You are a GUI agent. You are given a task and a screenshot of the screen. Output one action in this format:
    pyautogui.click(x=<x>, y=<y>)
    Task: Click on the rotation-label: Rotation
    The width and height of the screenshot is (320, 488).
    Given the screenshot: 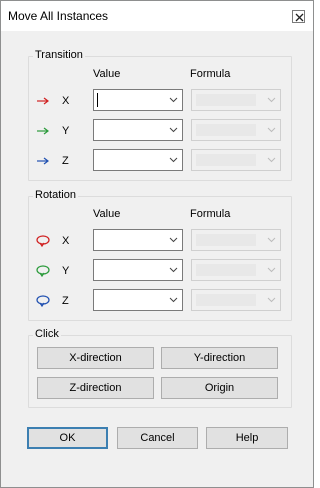 What is the action you would take?
    pyautogui.click(x=55, y=195)
    